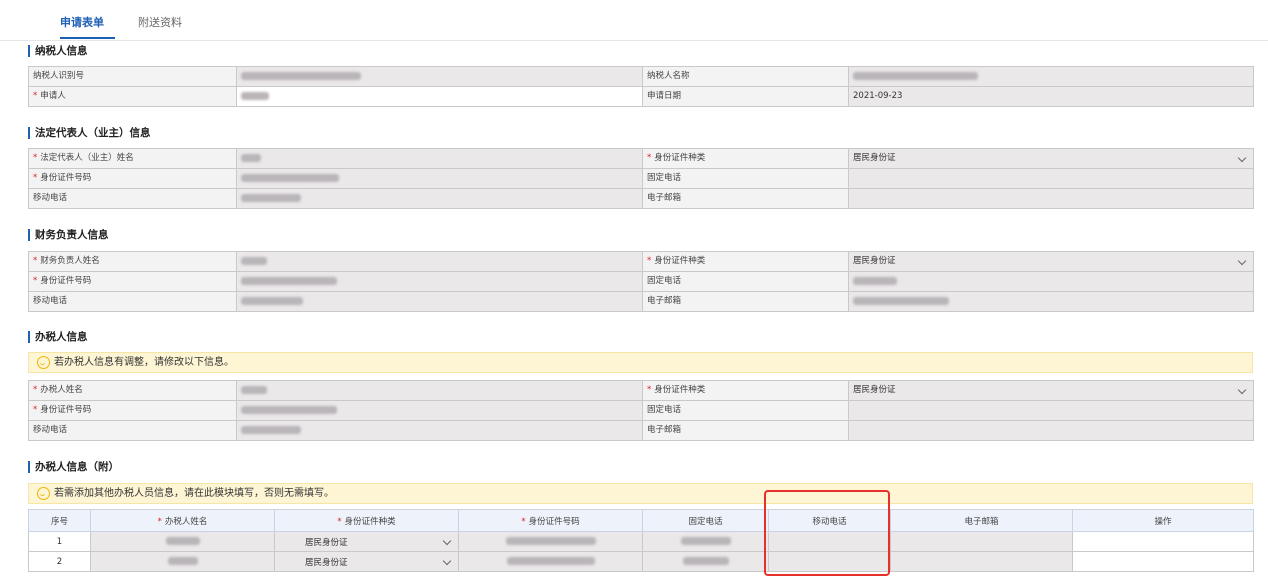 The width and height of the screenshot is (1268, 580). What do you see at coordinates (439, 390) in the screenshot?
I see `agent-name-input` at bounding box center [439, 390].